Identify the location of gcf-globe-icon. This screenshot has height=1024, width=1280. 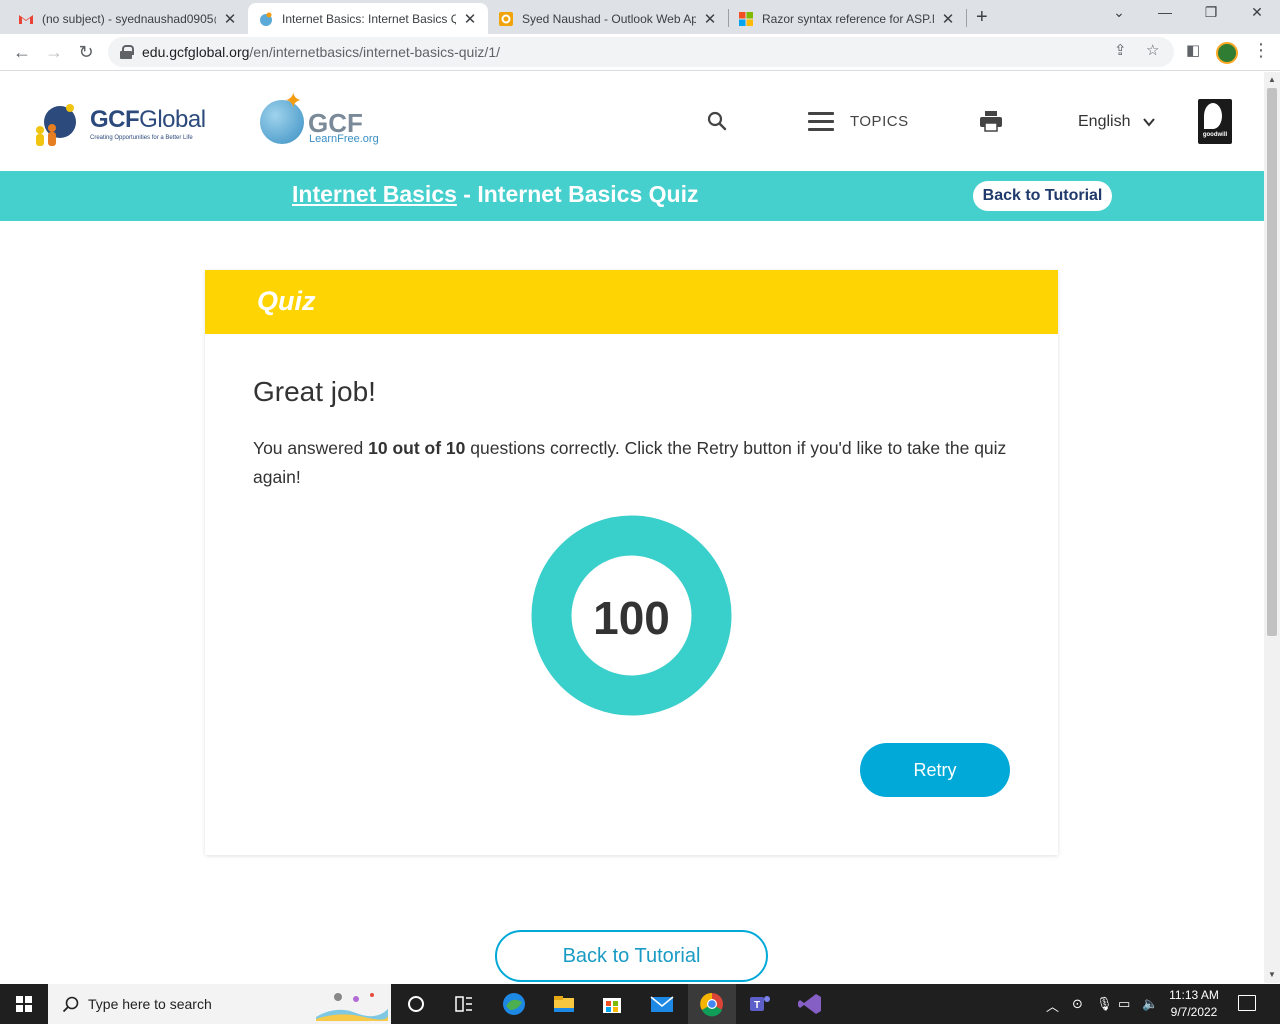
(266, 19).